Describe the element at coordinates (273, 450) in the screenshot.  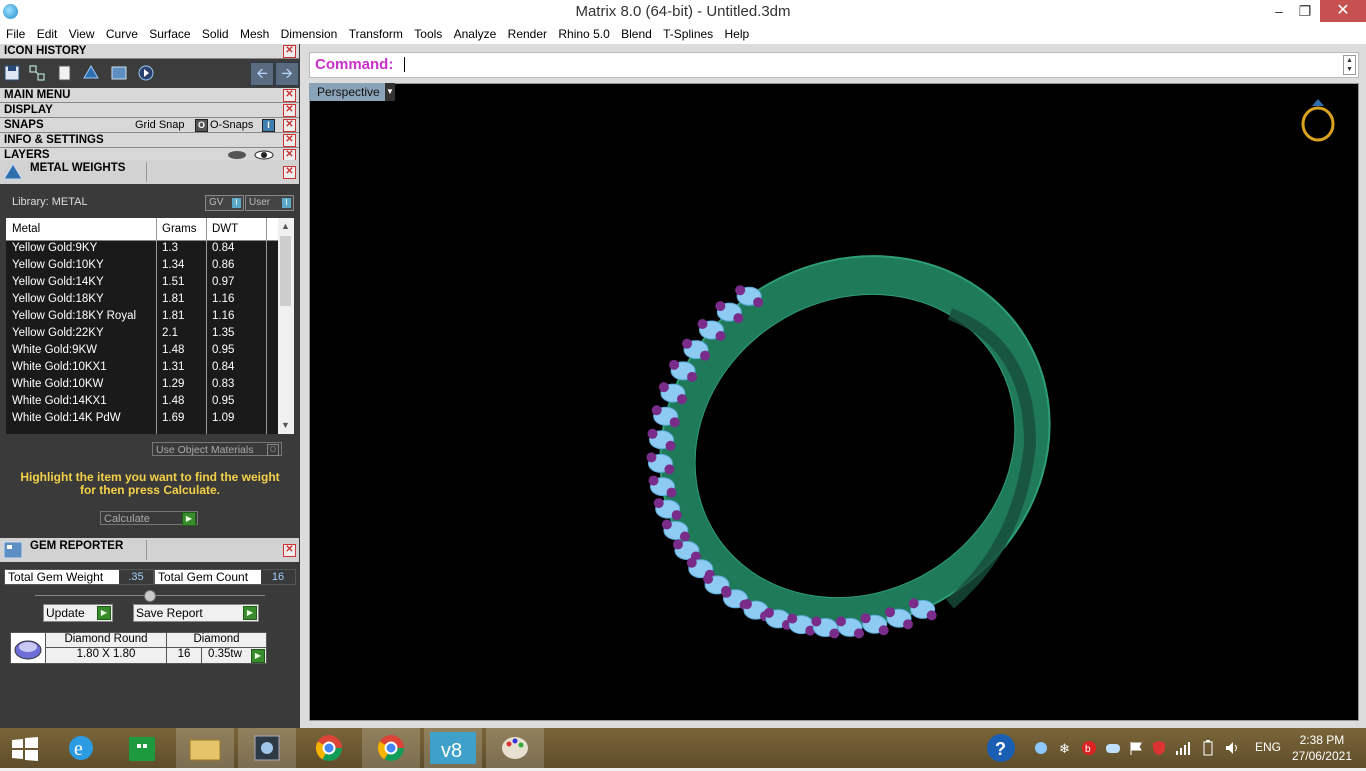
I see `checkbox-icon: O` at that location.